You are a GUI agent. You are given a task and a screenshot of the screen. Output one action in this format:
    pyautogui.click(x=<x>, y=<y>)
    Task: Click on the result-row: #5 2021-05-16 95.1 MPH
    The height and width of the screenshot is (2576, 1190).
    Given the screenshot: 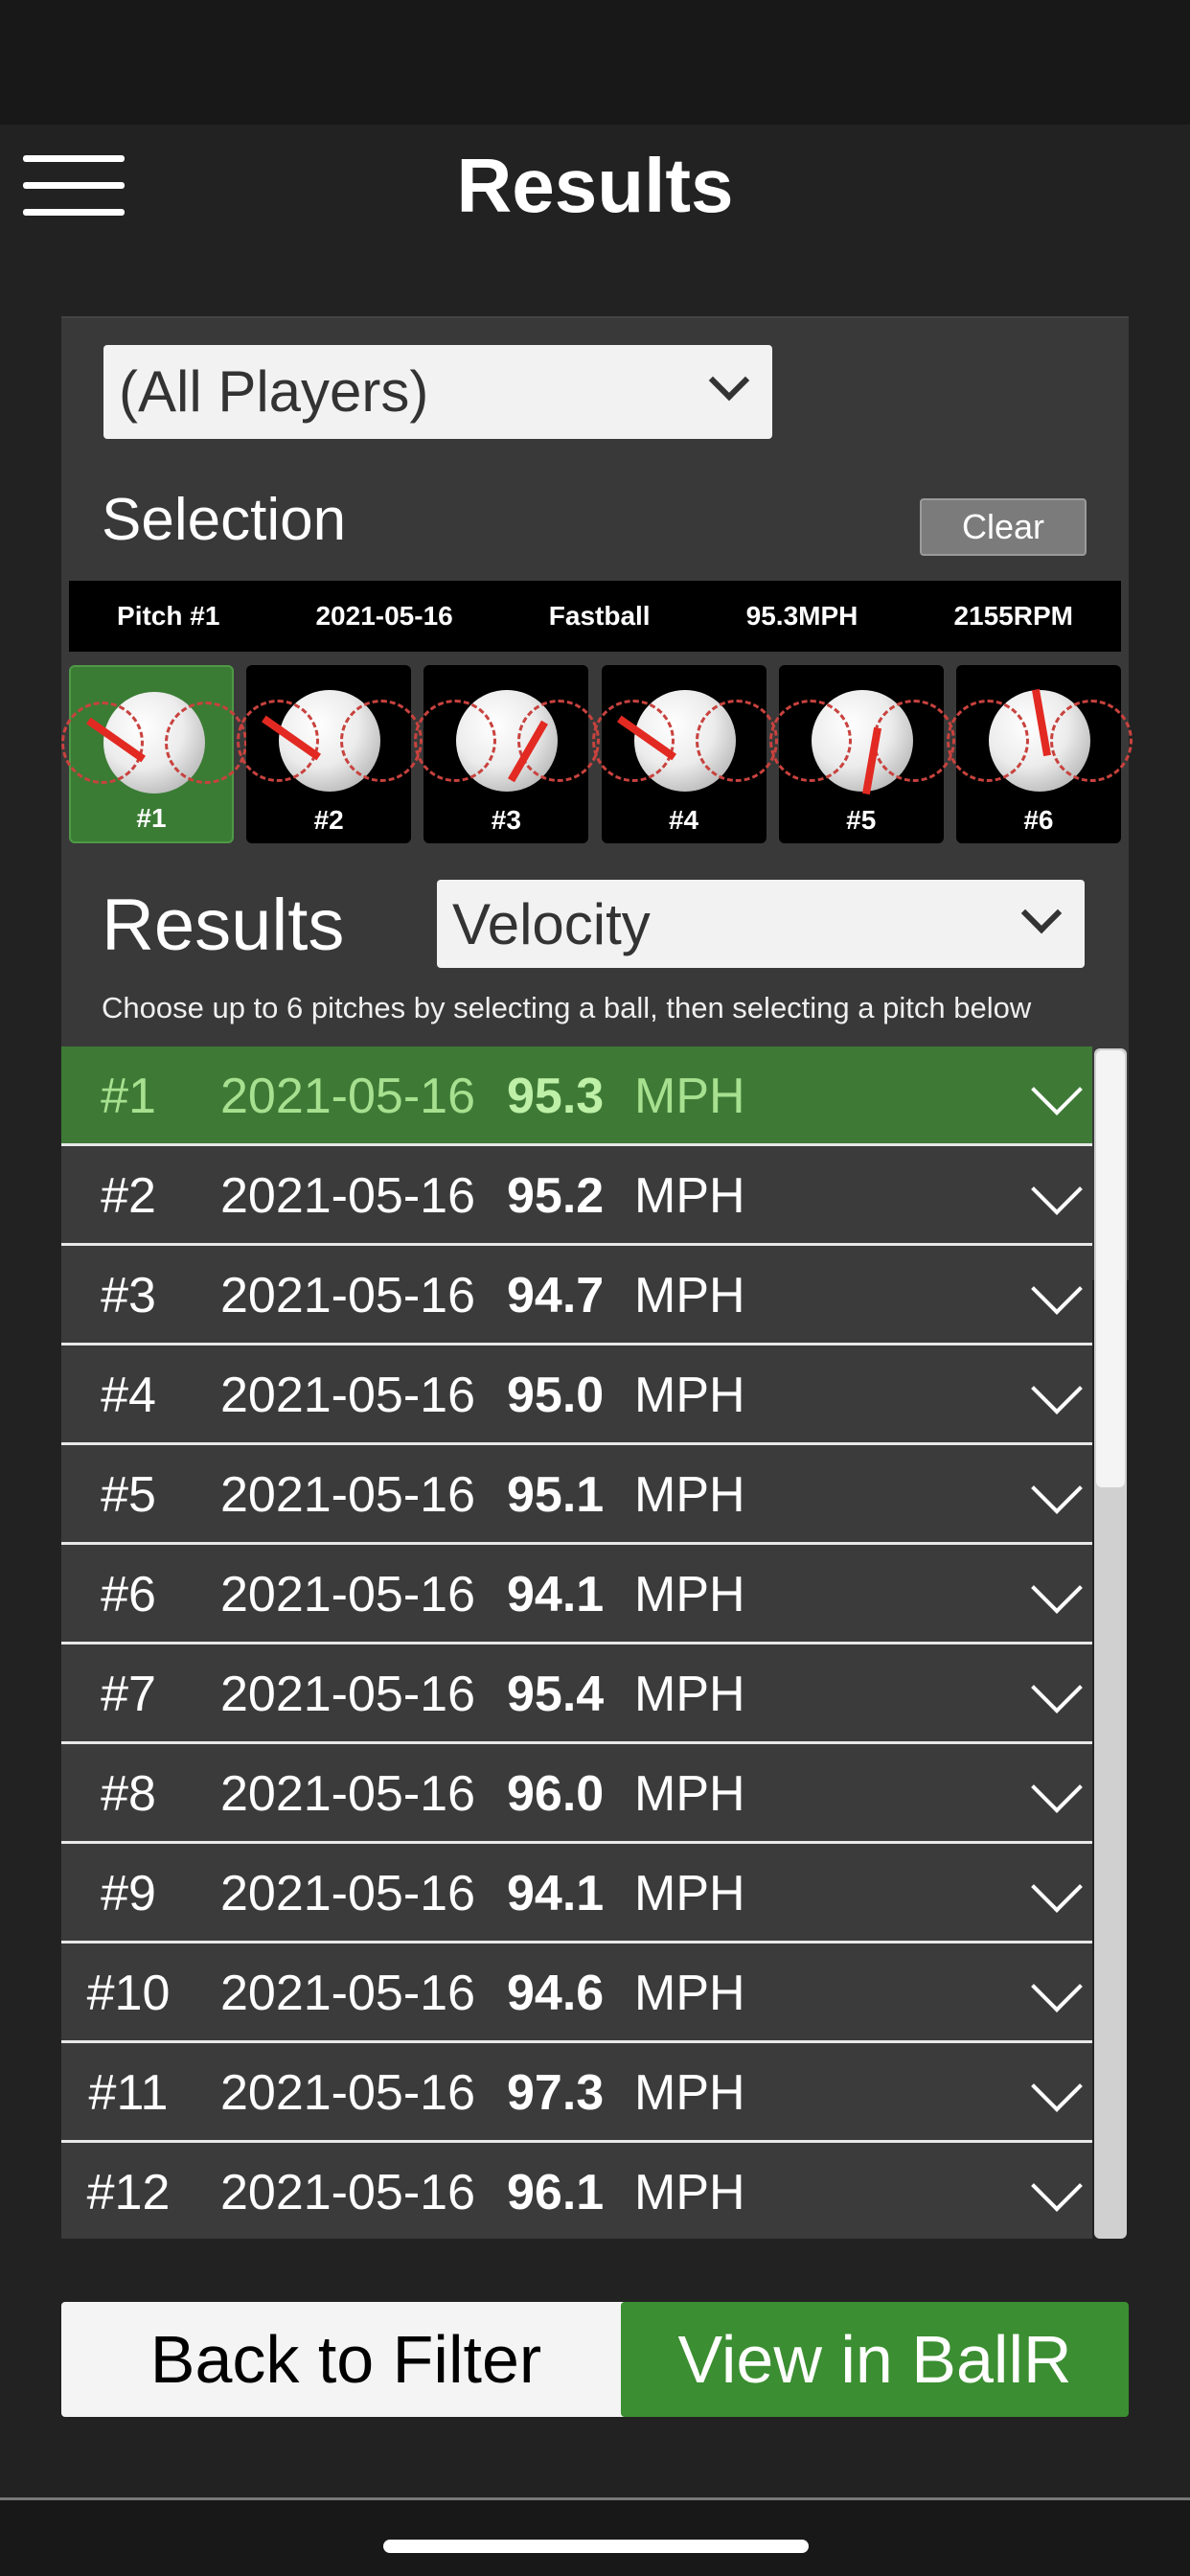 What is the action you would take?
    pyautogui.click(x=576, y=1495)
    